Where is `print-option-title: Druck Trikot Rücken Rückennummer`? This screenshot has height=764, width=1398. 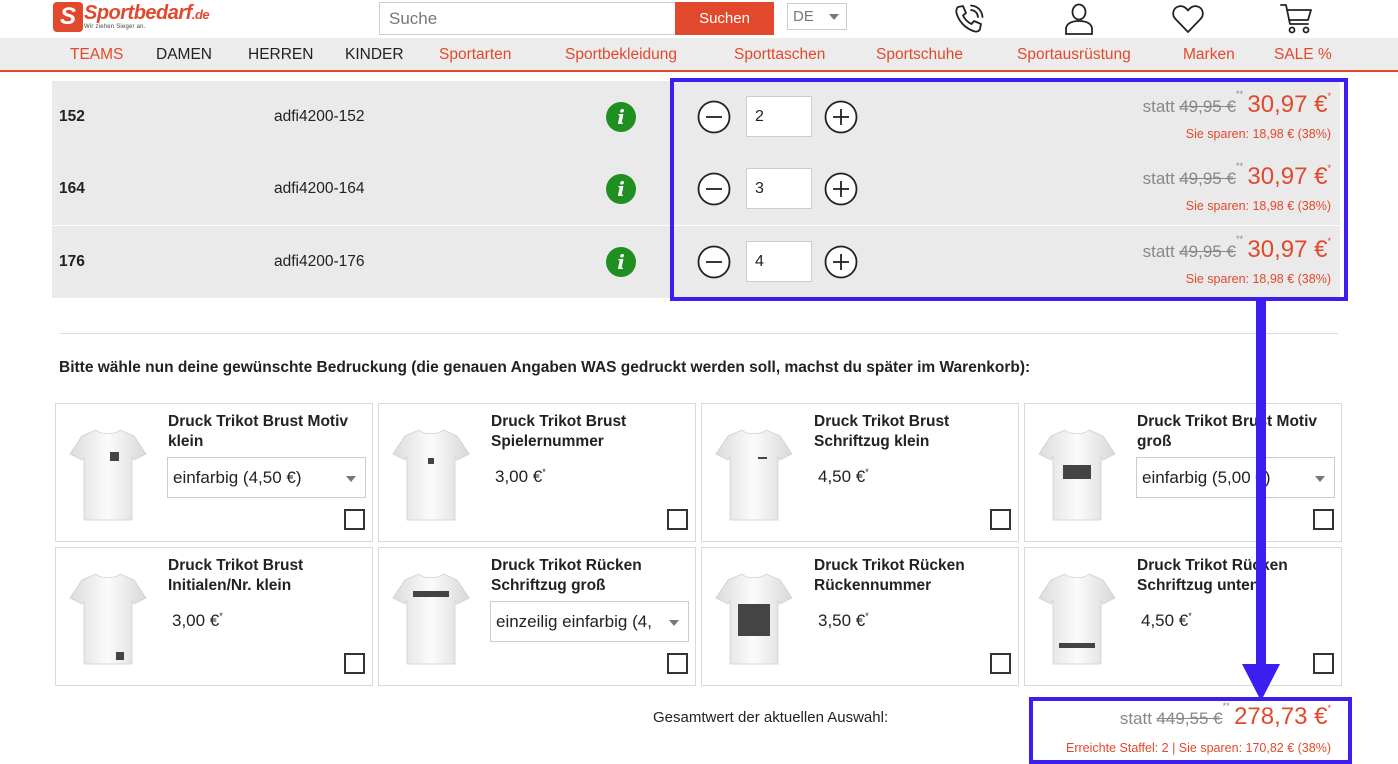 print-option-title: Druck Trikot Rücken Rückennummer is located at coordinates (889, 575).